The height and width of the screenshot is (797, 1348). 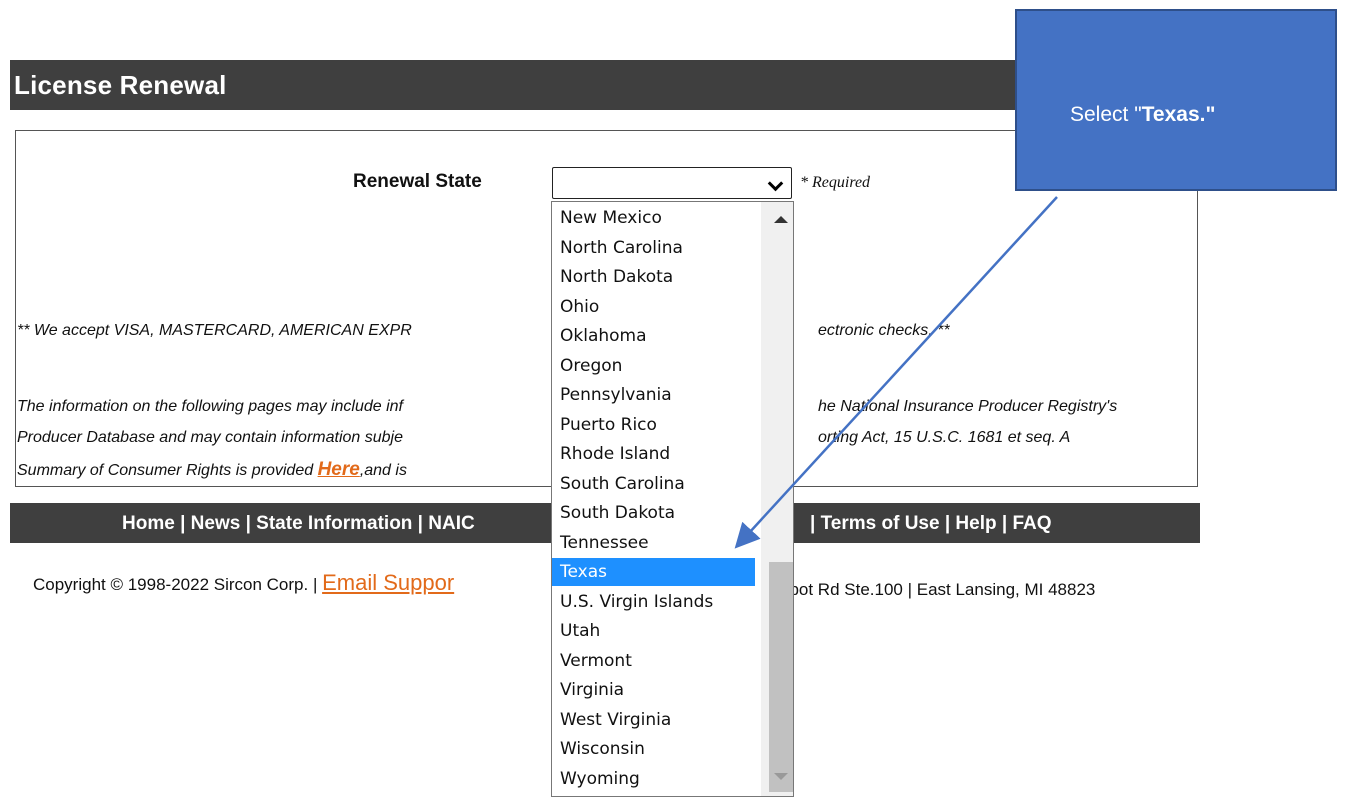 I want to click on renewal-state-select, so click(x=672, y=183).